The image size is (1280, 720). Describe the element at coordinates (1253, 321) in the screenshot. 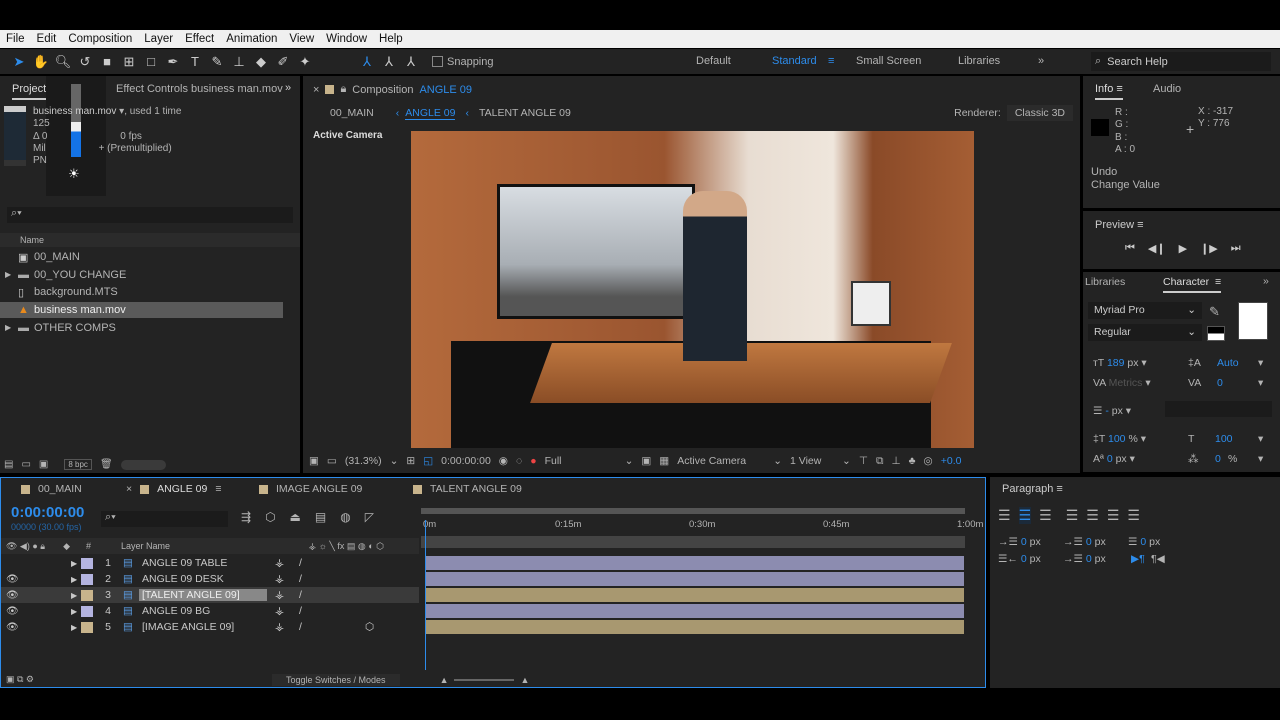

I see `fill-color-swatch` at that location.